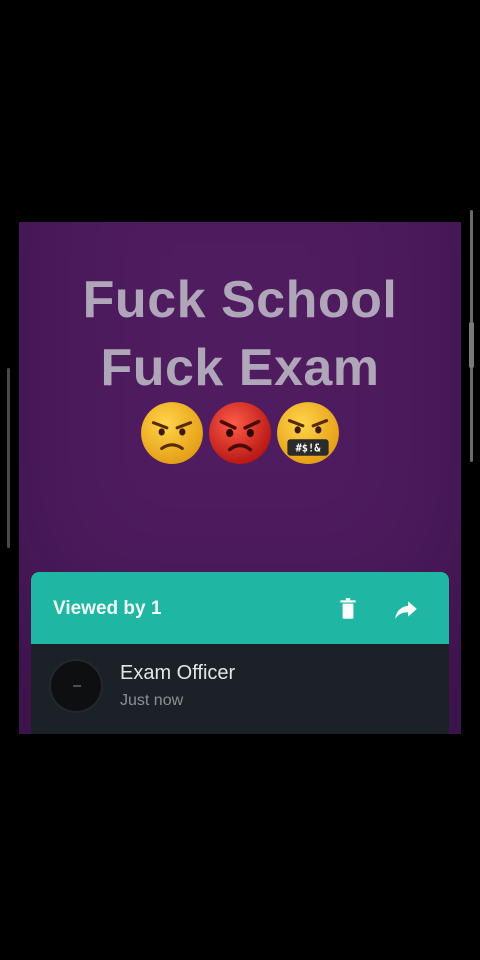  I want to click on symbols-mouth-face-emoji: #$!&, so click(308, 433).